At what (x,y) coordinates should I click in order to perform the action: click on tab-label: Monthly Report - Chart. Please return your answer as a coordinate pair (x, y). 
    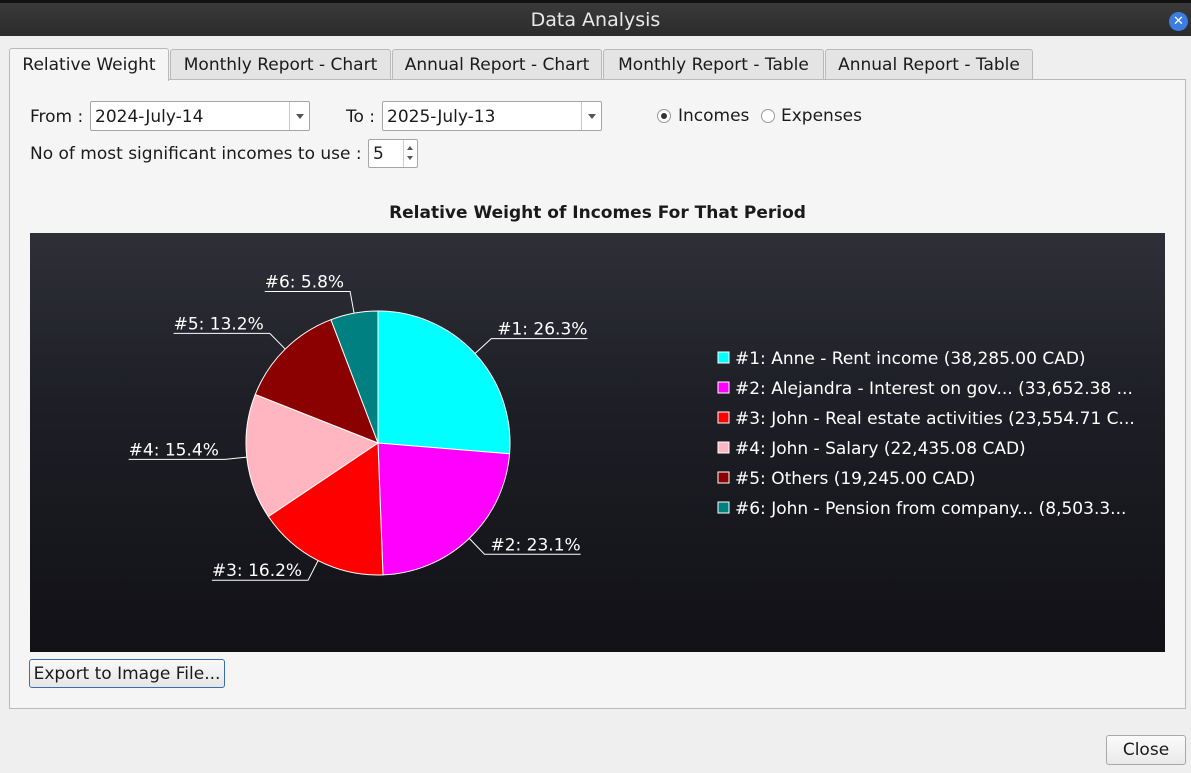
    Looking at the image, I should click on (280, 65).